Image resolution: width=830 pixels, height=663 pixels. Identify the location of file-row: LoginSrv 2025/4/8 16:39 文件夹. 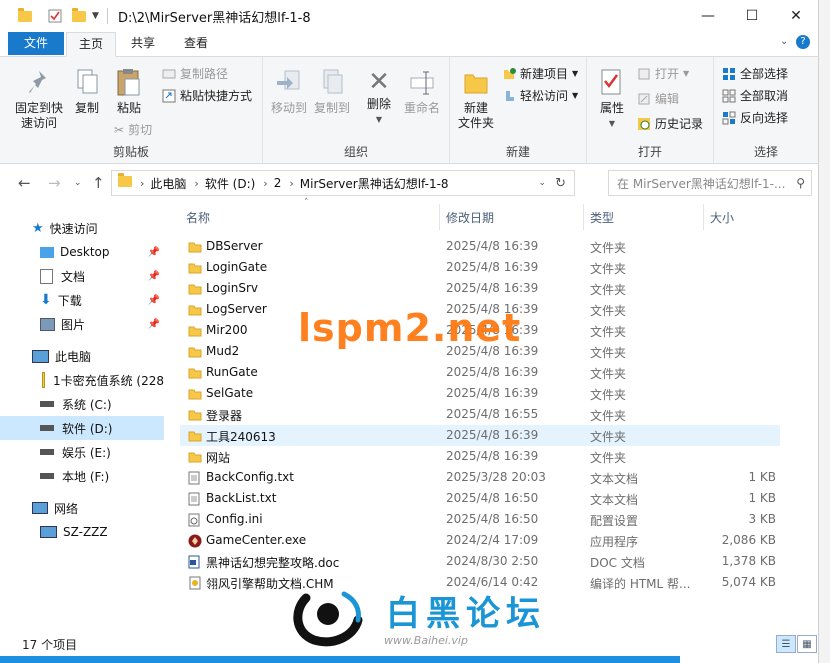
(480, 288).